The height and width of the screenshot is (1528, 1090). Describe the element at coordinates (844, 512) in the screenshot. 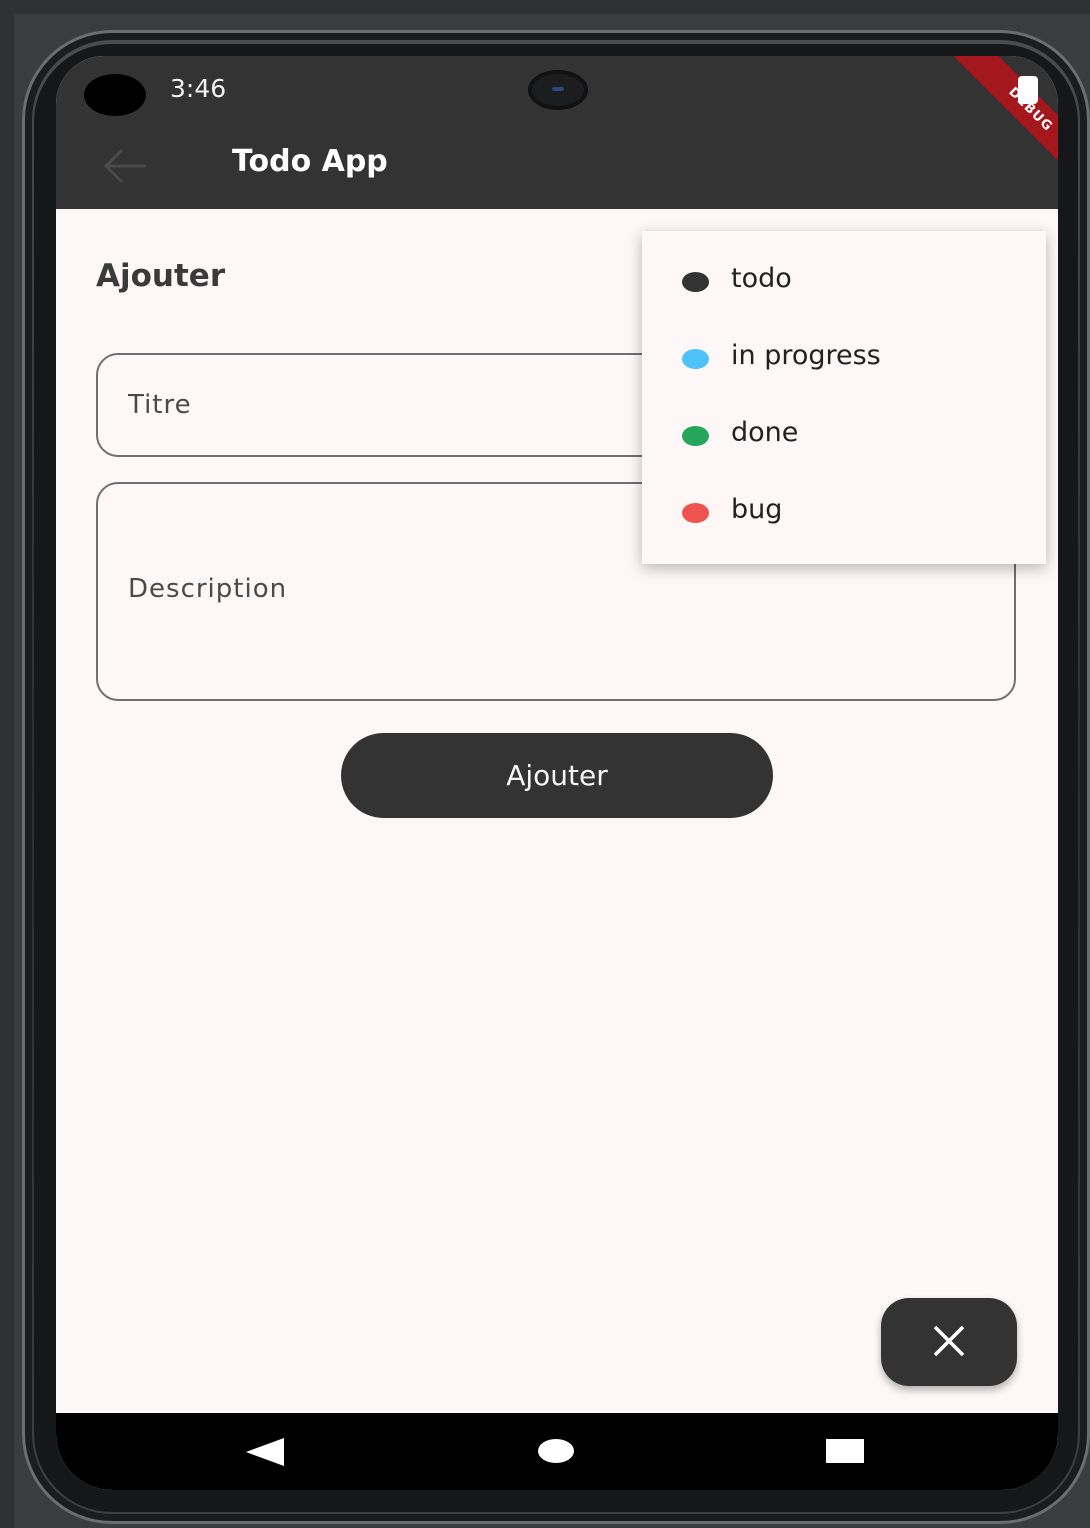

I see `menu-item-bug: bug` at that location.